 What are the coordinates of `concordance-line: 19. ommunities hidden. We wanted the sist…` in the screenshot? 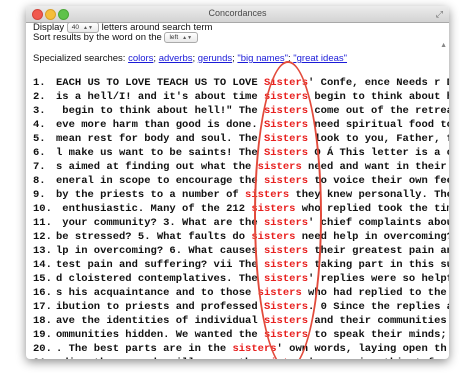 It's located at (241, 335).